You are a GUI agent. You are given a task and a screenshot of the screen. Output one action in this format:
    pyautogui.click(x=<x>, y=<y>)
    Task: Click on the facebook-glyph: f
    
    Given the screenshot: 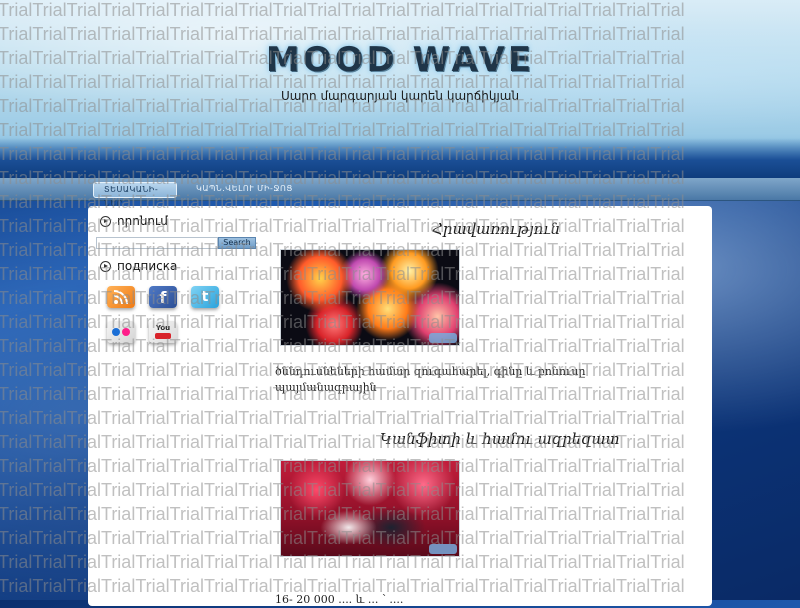 What is the action you would take?
    pyautogui.click(x=163, y=297)
    